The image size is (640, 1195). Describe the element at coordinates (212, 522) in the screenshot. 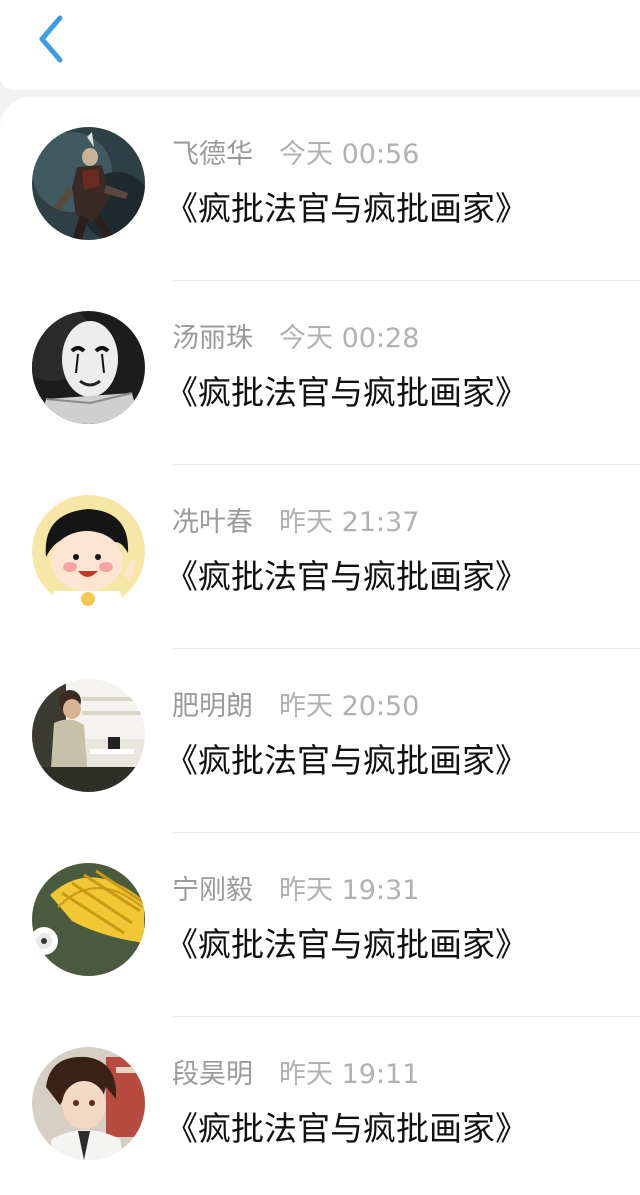

I see `user-name: 冼叶春` at that location.